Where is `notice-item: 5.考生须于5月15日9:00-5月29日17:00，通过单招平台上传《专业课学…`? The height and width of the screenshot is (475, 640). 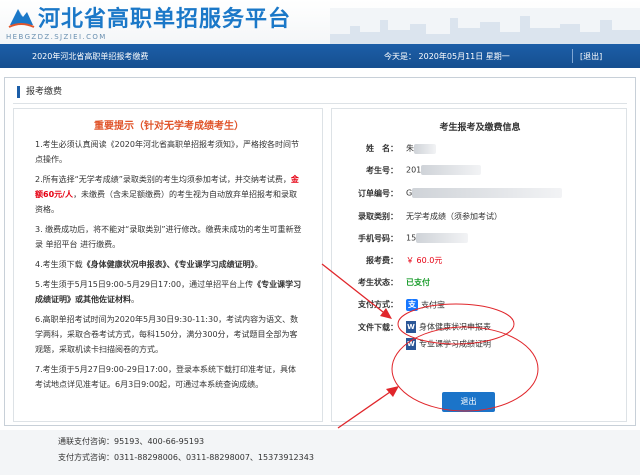 notice-item: 5.考生须于5月15日9:00-5月29日17:00，通过单招平台上传《专业课学… is located at coordinates (169, 292).